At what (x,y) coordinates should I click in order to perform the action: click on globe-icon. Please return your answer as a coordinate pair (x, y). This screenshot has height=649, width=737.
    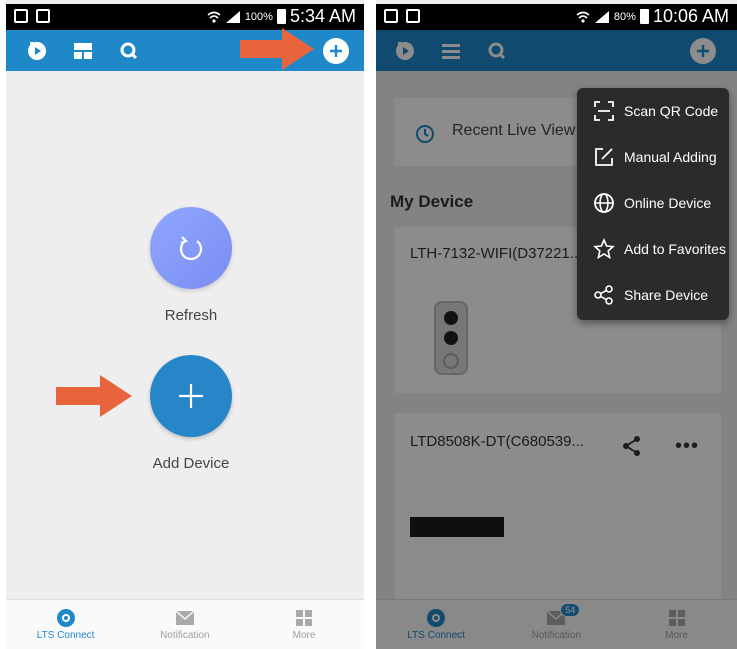
    Looking at the image, I should click on (604, 203).